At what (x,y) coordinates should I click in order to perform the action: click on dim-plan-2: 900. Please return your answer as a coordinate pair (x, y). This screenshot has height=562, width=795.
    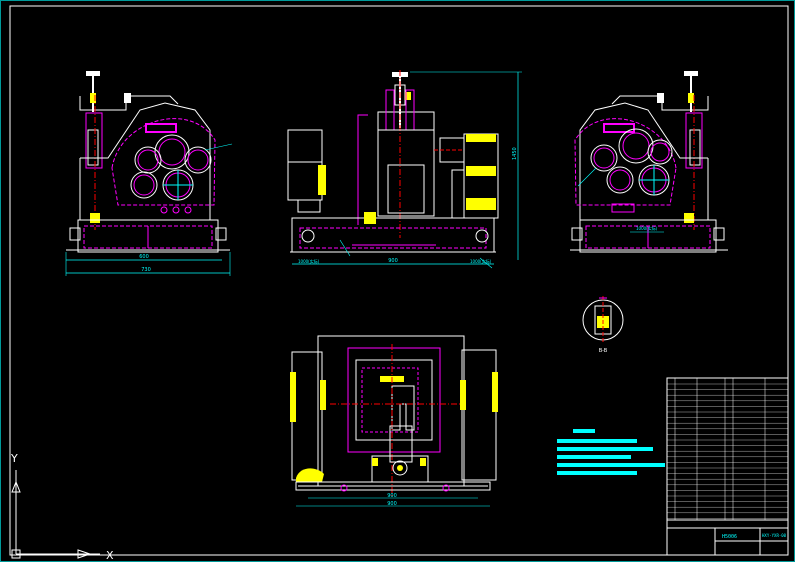
    Looking at the image, I should click on (392, 504).